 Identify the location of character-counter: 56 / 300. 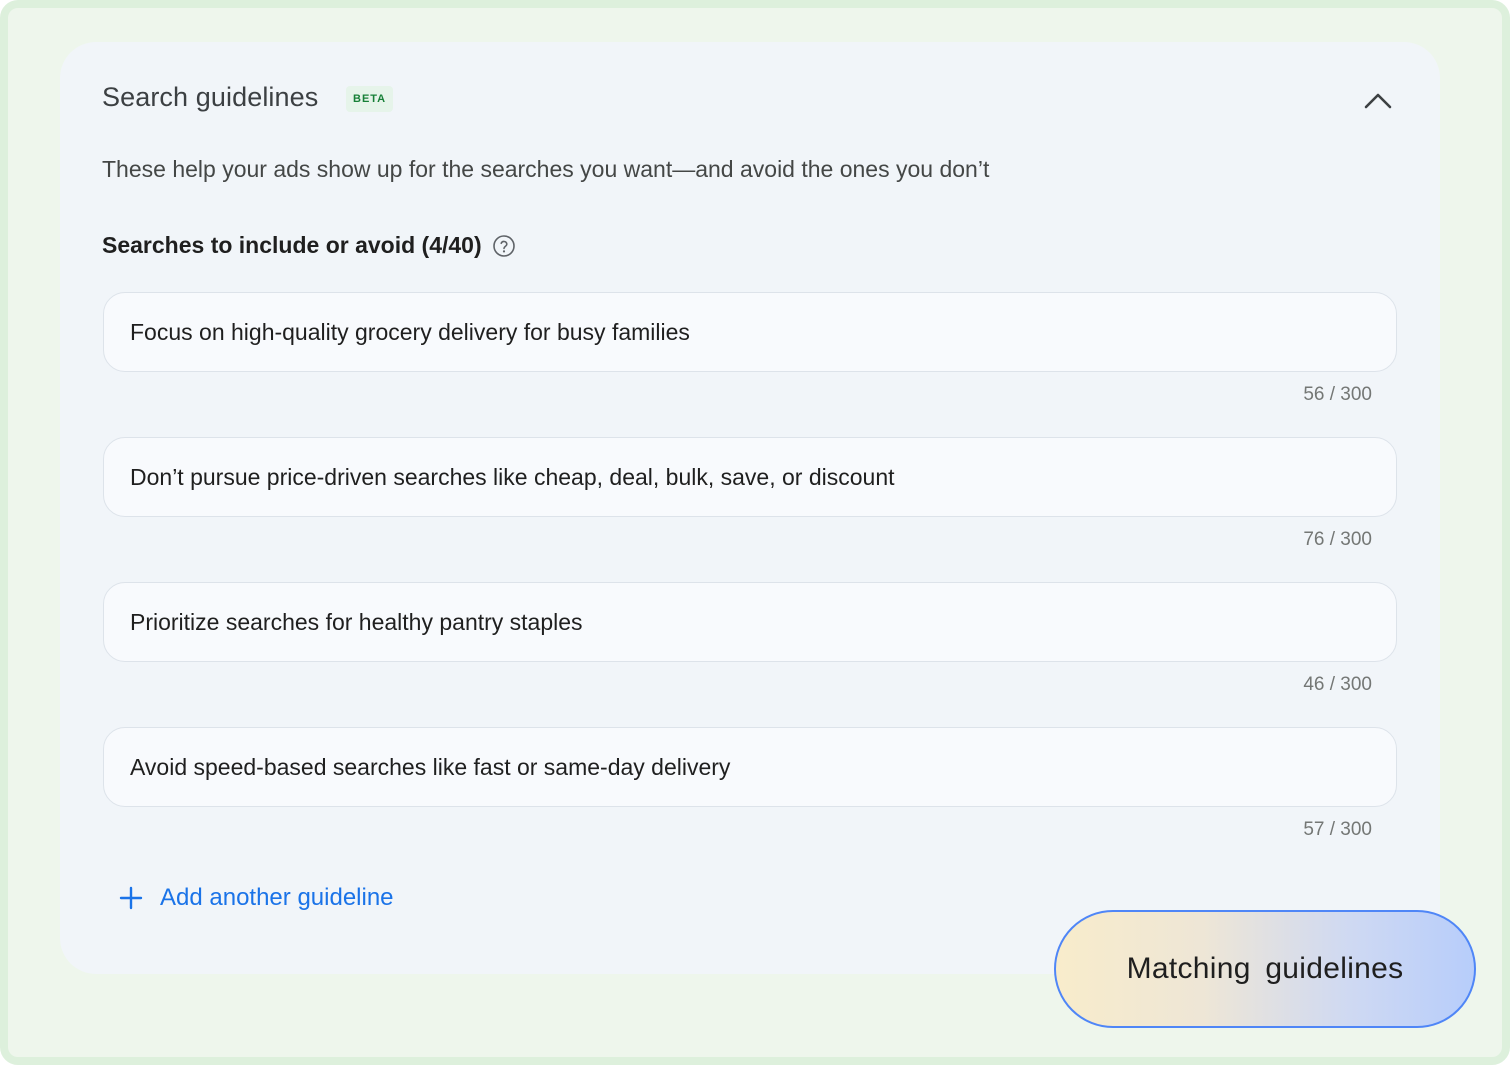
(1337, 394).